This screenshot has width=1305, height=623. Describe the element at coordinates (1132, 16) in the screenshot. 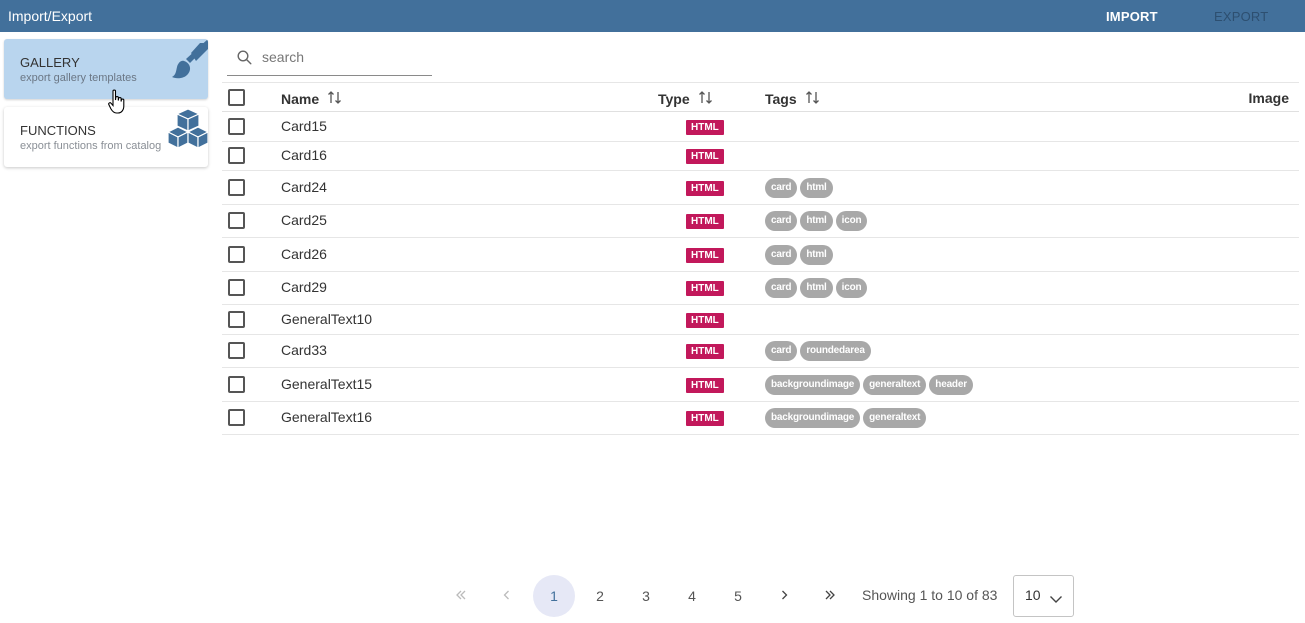

I see `tab-import: IMPORT` at that location.